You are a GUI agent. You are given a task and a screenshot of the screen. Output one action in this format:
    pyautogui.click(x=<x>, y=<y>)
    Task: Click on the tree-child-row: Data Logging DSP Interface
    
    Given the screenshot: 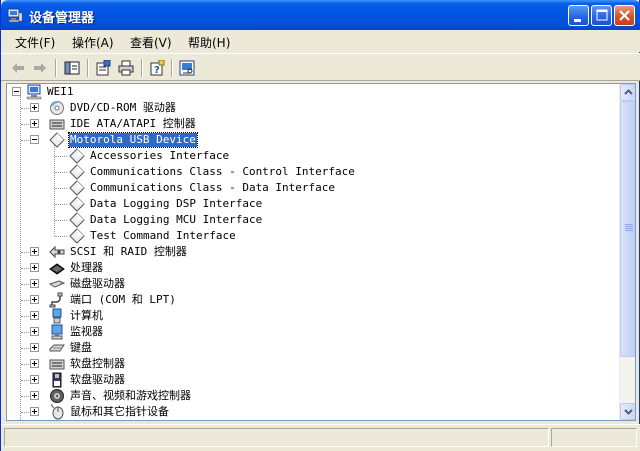 What is the action you would take?
    pyautogui.click(x=307, y=204)
    